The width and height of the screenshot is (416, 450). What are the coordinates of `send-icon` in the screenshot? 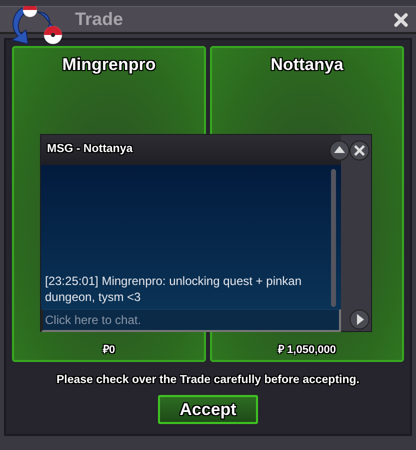 It's located at (359, 319).